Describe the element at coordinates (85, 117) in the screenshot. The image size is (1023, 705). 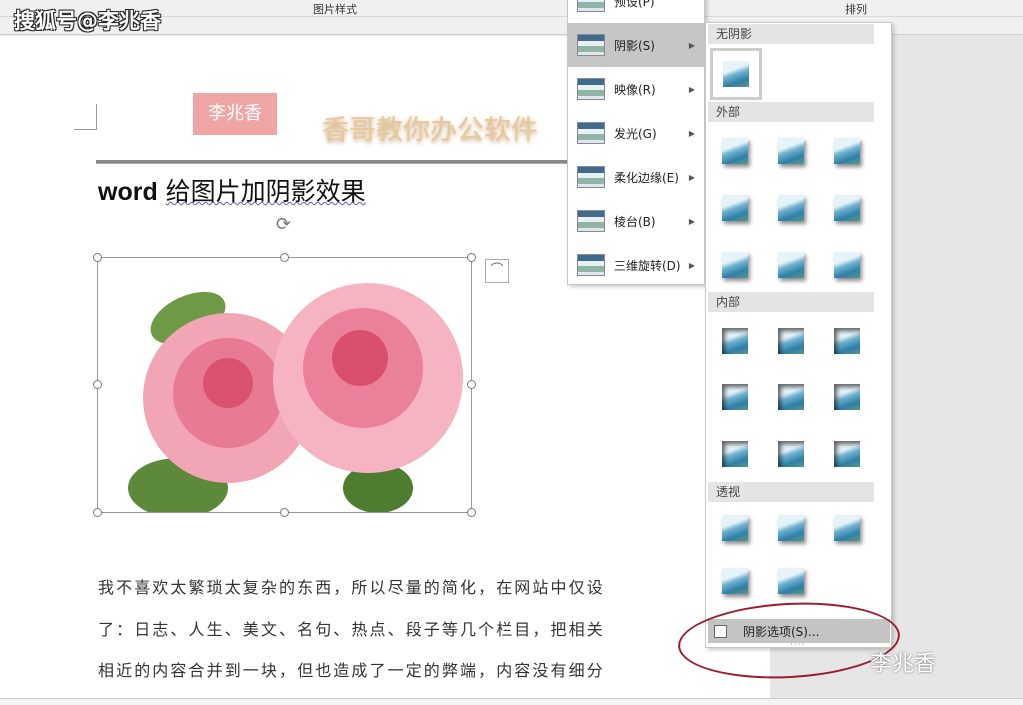
I see `margin-corner-mark` at that location.